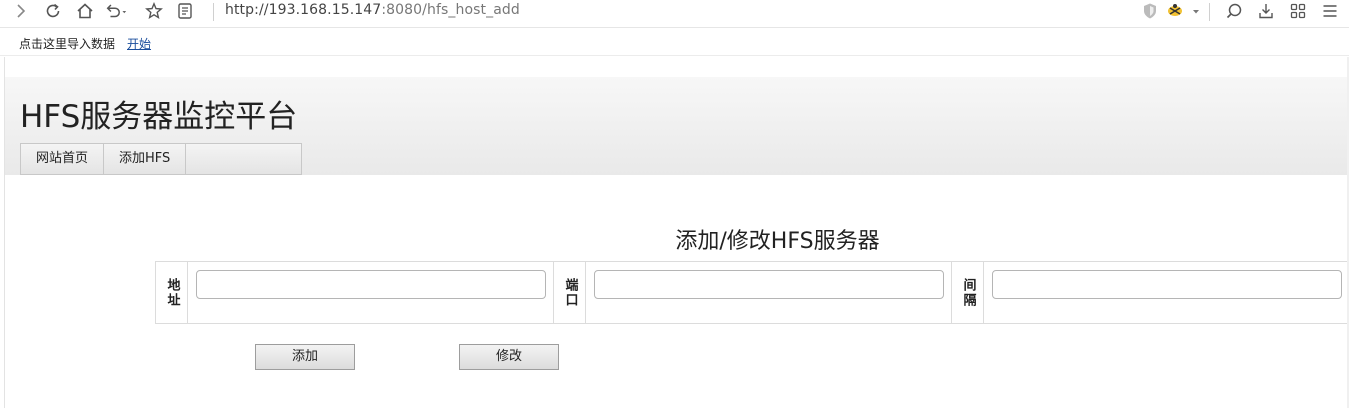 This screenshot has height=408, width=1349. I want to click on interval-input, so click(1167, 284).